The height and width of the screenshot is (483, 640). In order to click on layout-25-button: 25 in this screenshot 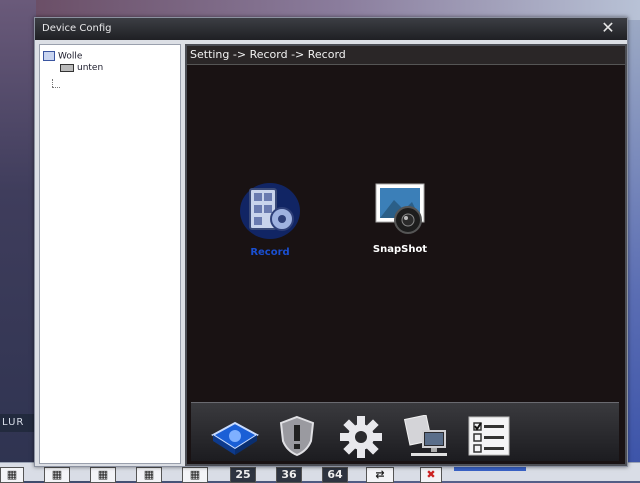, I will do `click(243, 475)`.